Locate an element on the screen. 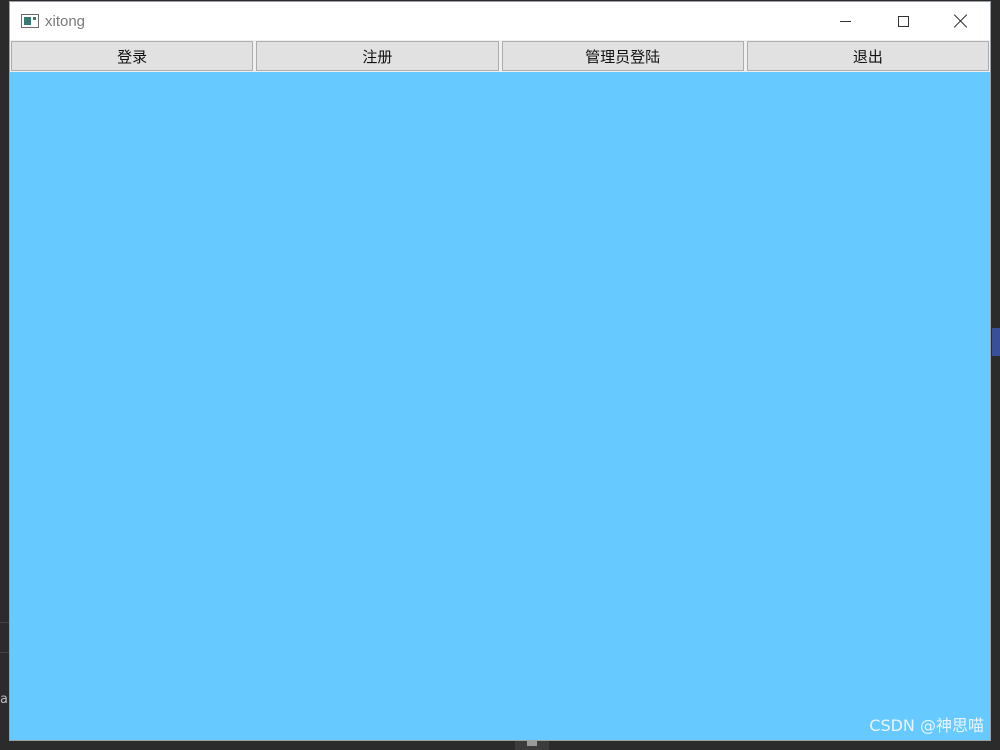 The height and width of the screenshot is (750, 1000). watermark: CSDN @神思喵 is located at coordinates (926, 725).